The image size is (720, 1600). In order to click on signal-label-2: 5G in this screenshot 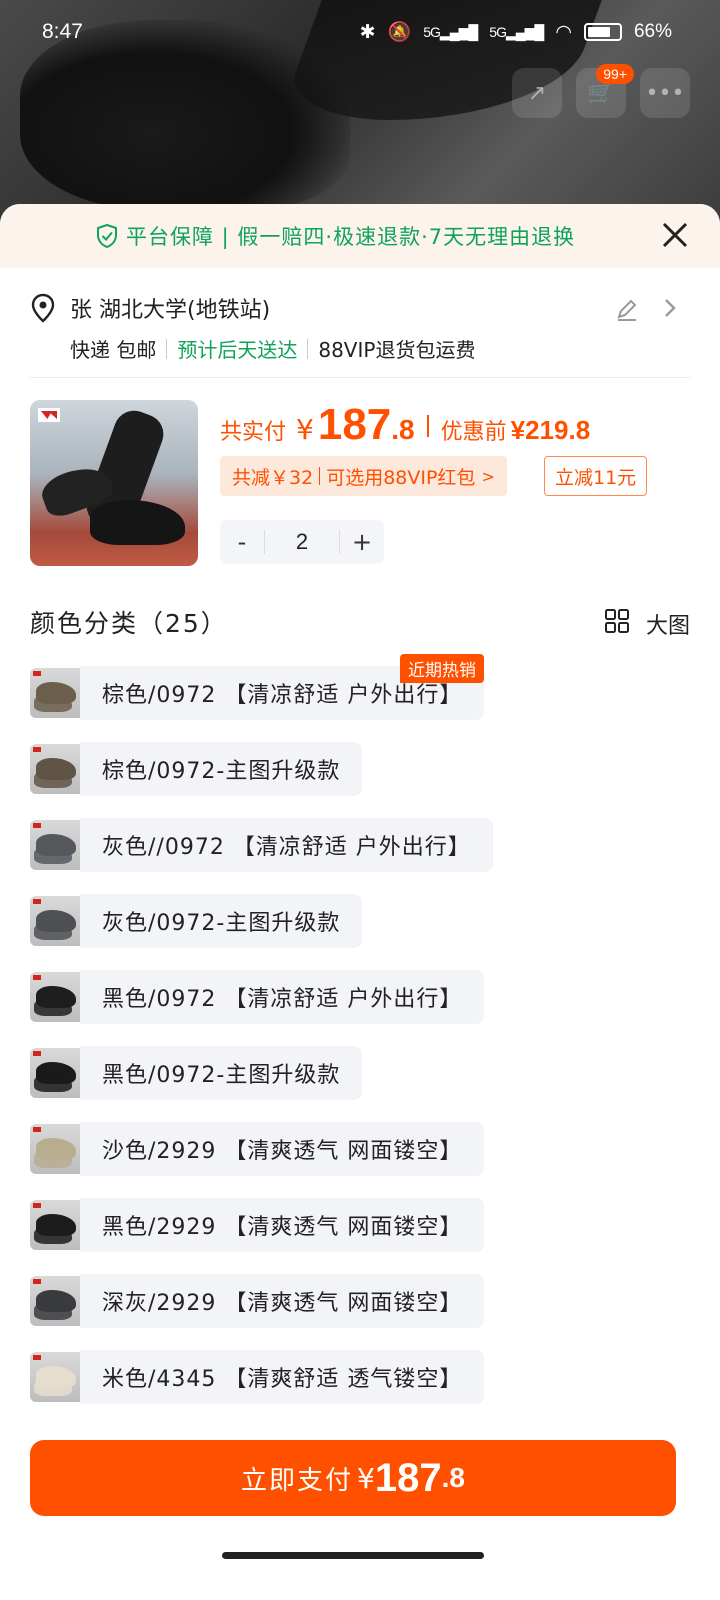, I will do `click(498, 31)`.